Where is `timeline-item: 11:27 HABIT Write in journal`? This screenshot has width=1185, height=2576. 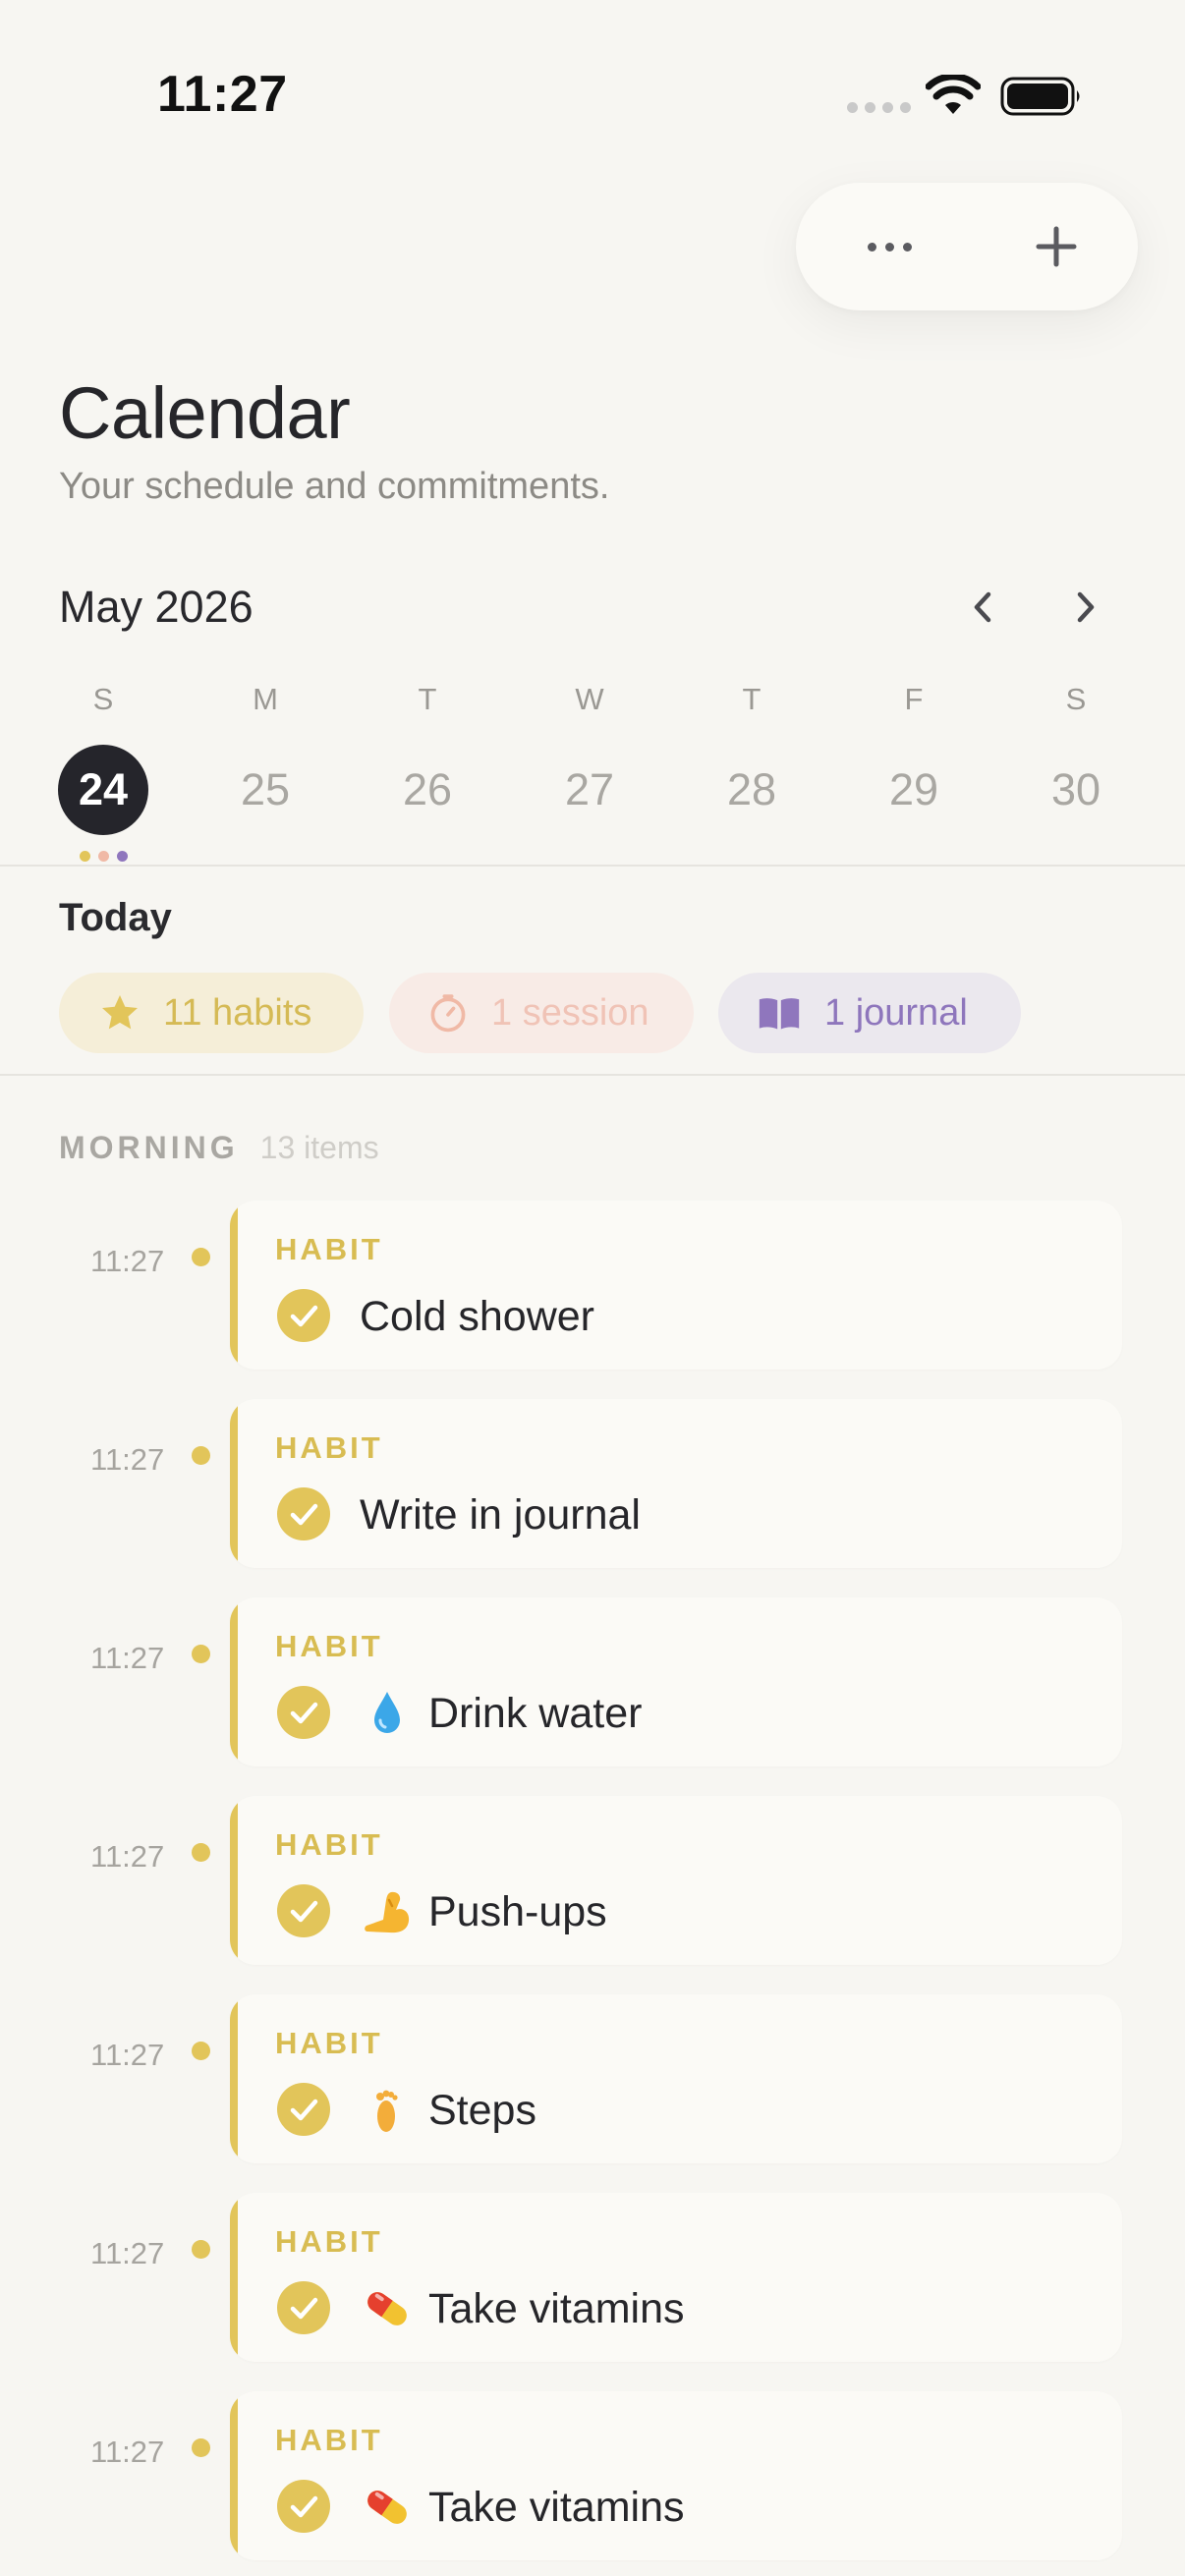 timeline-item: 11:27 HABIT Write in journal is located at coordinates (592, 1483).